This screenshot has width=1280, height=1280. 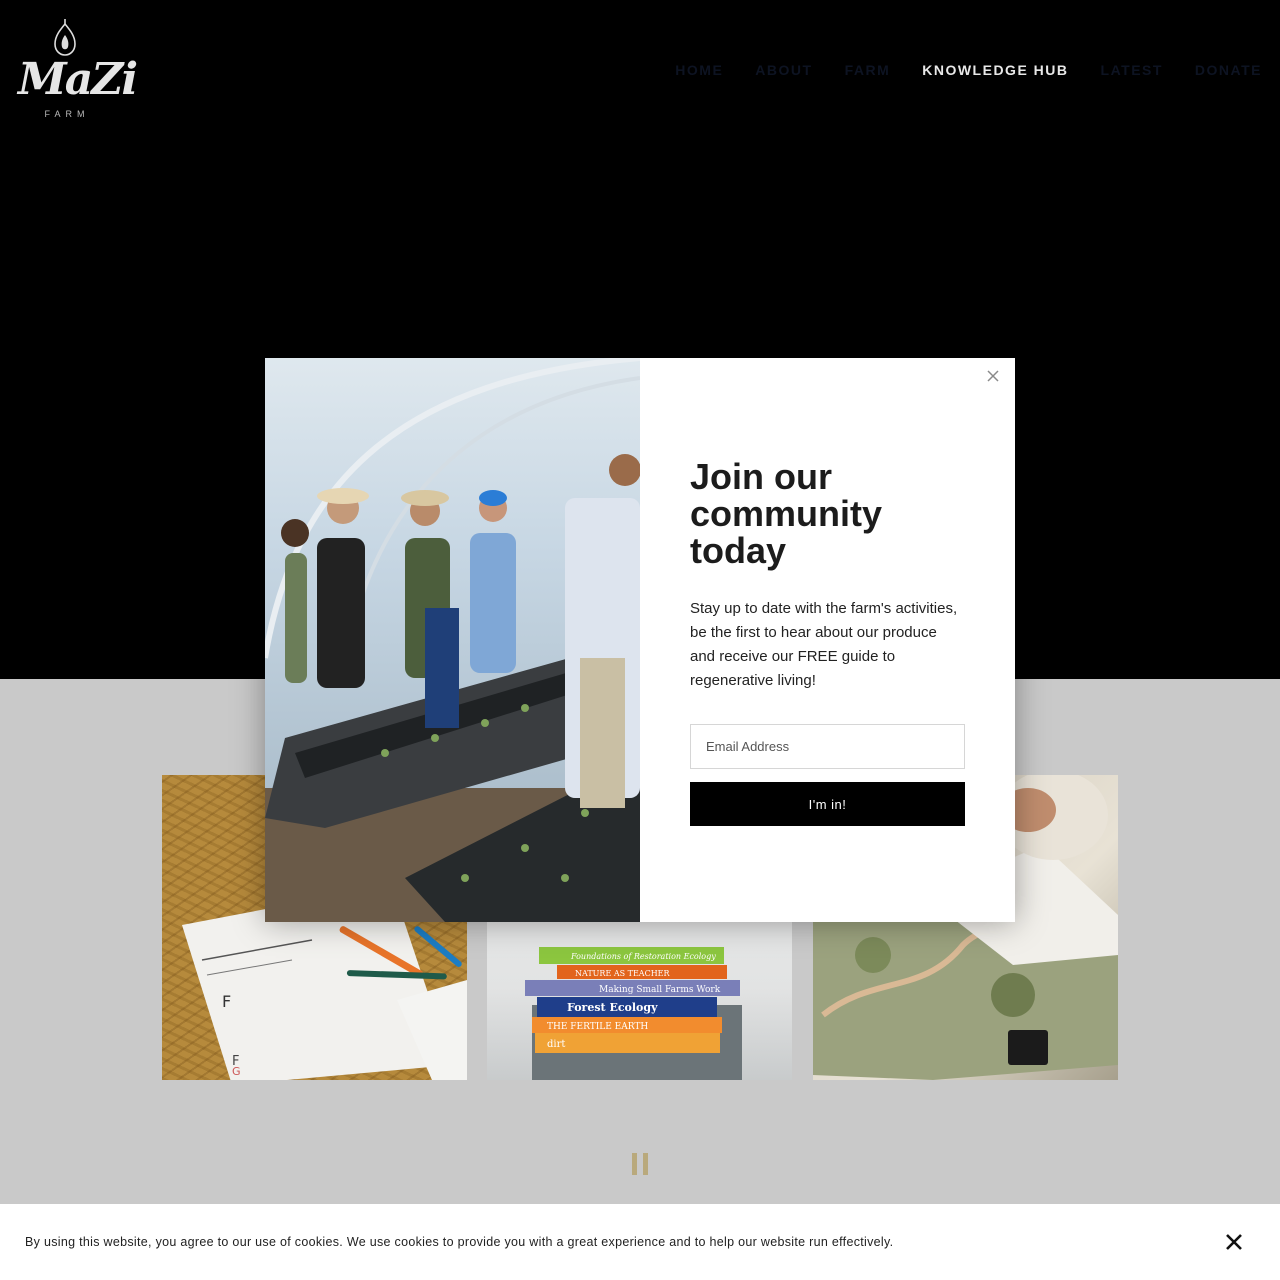 What do you see at coordinates (827, 804) in the screenshot?
I see `subscribe-button: I'm in!` at bounding box center [827, 804].